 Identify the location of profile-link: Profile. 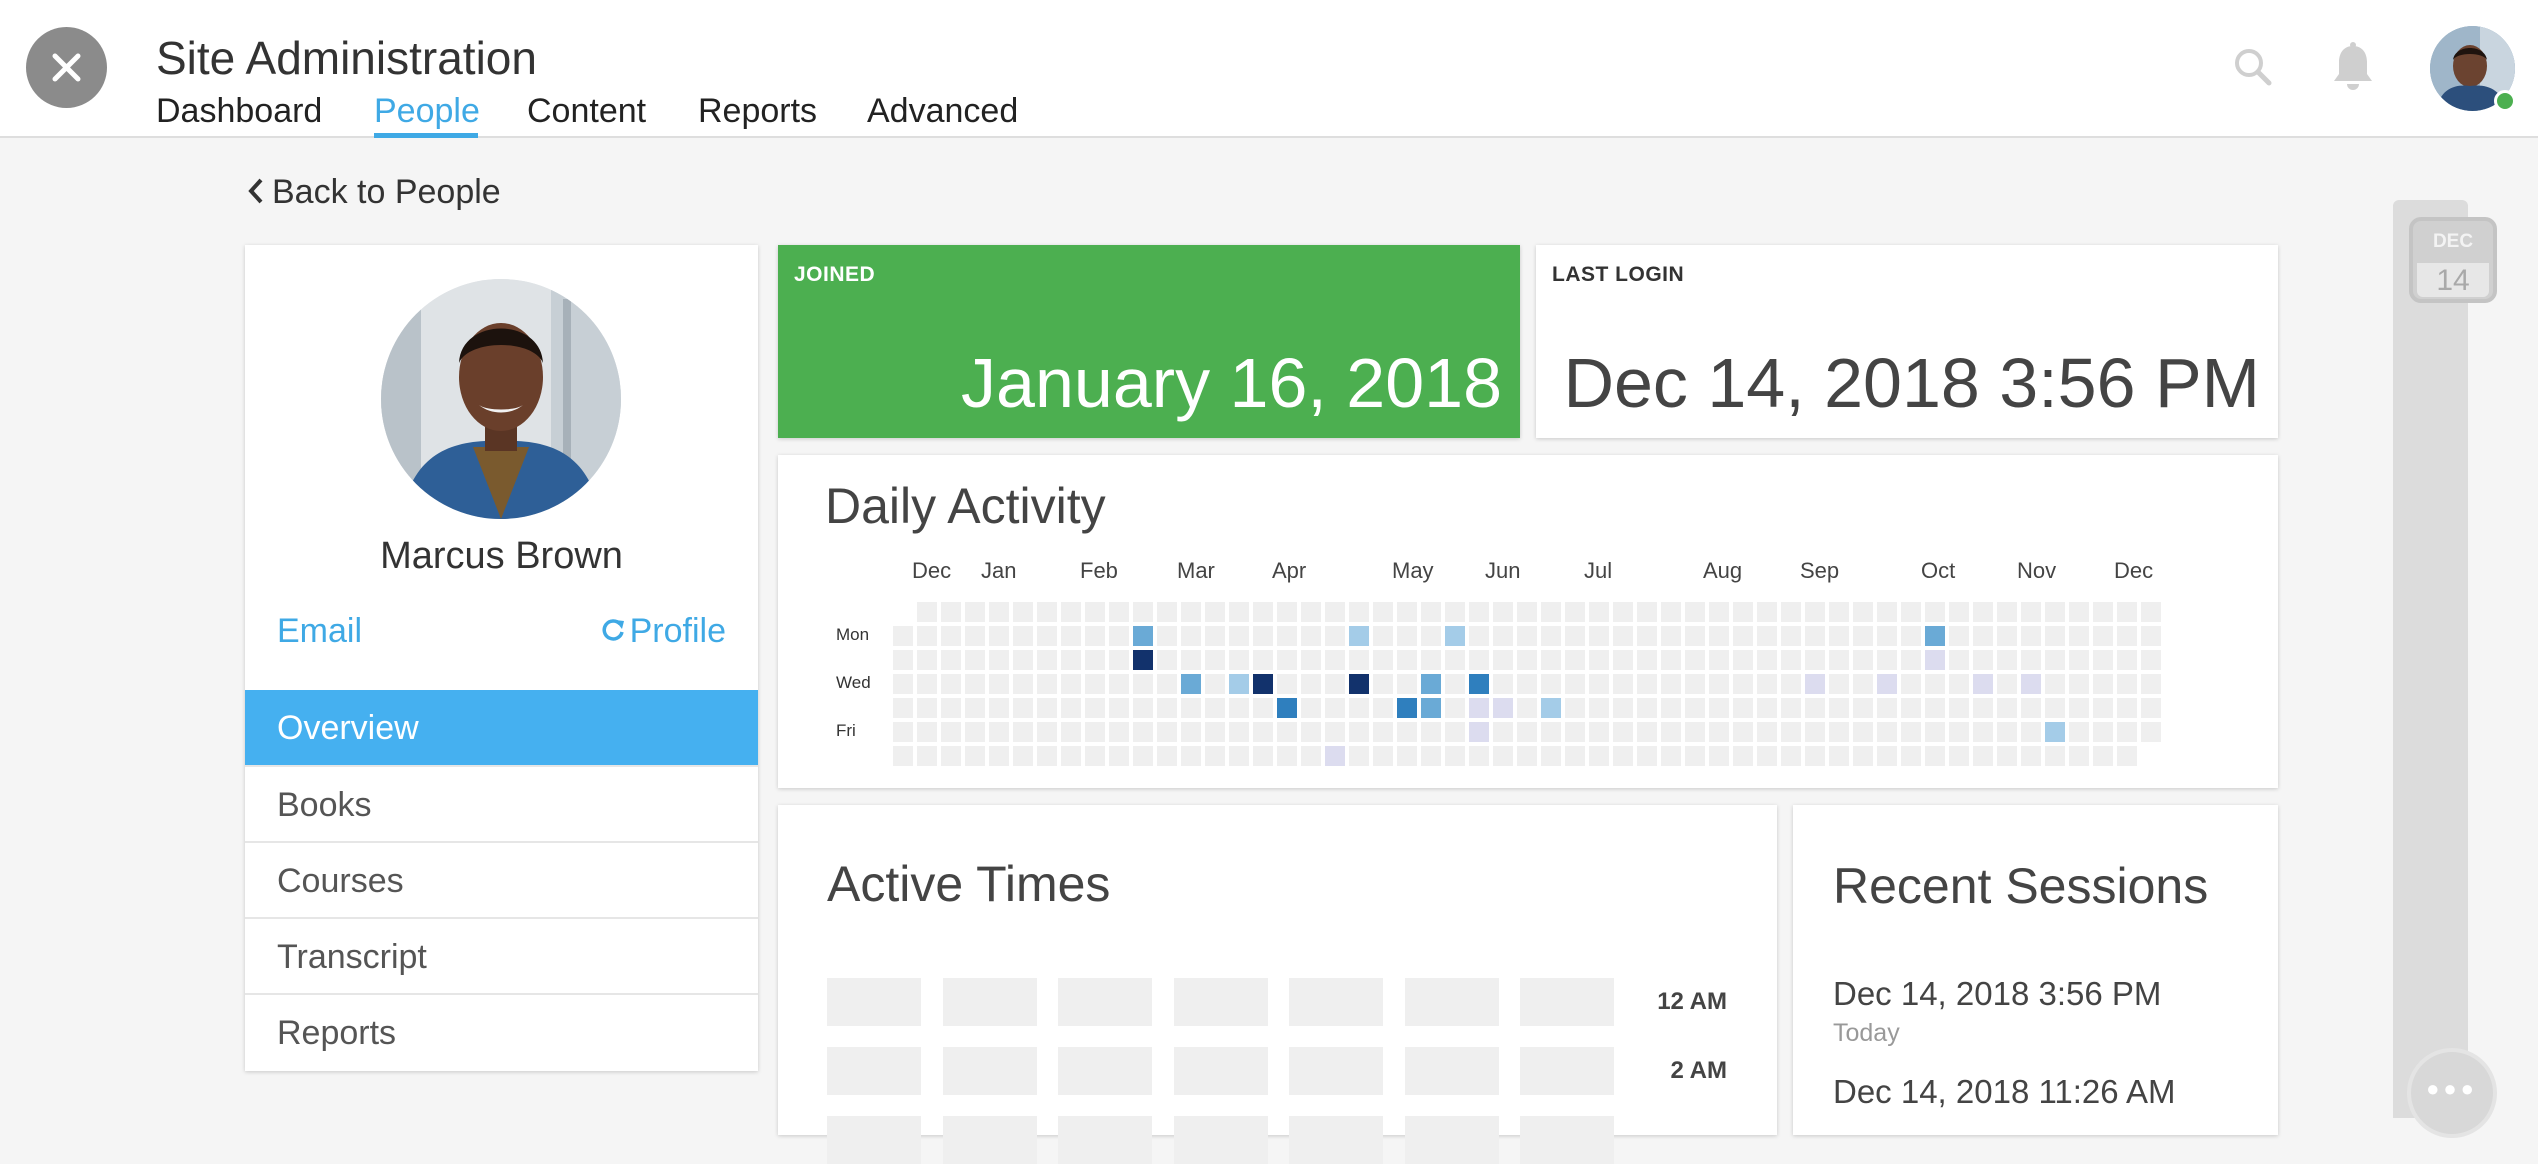
(663, 631).